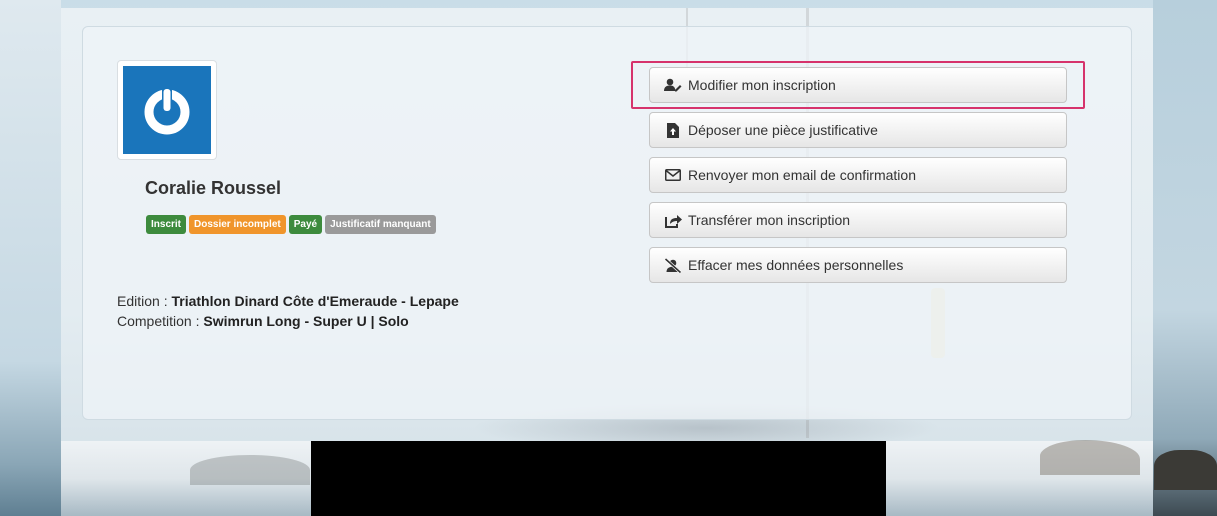 Image resolution: width=1217 pixels, height=516 pixels. Describe the element at coordinates (305, 224) in the screenshot. I see `status-badge: Payé` at that location.